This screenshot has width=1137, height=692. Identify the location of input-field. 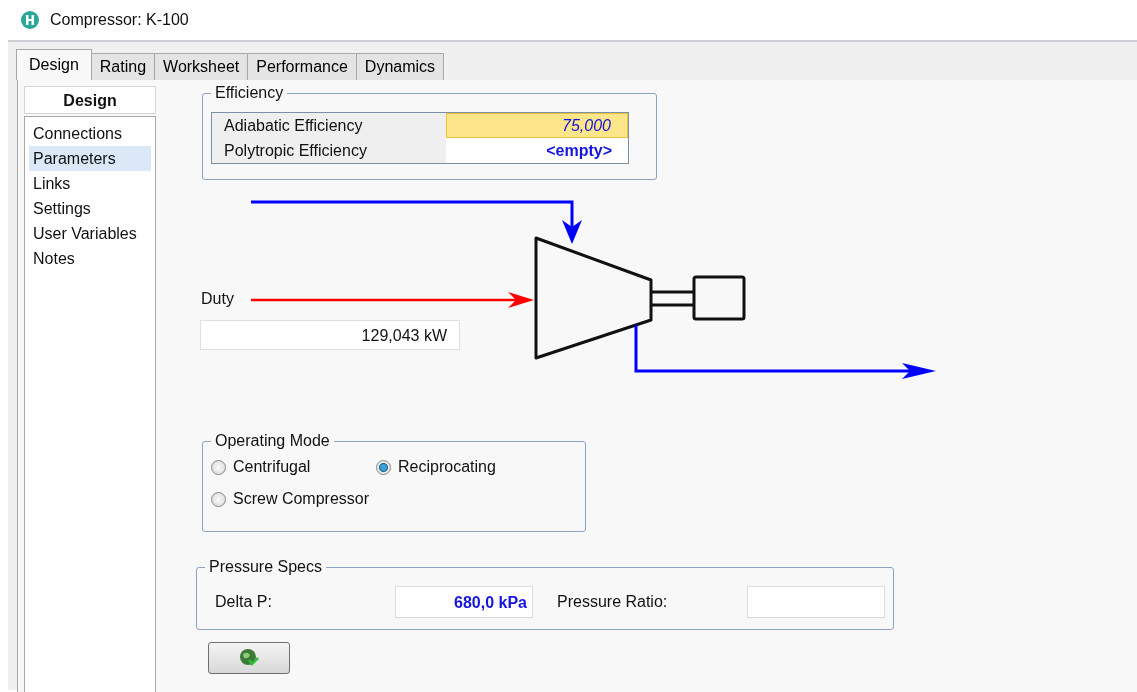
(816, 602).